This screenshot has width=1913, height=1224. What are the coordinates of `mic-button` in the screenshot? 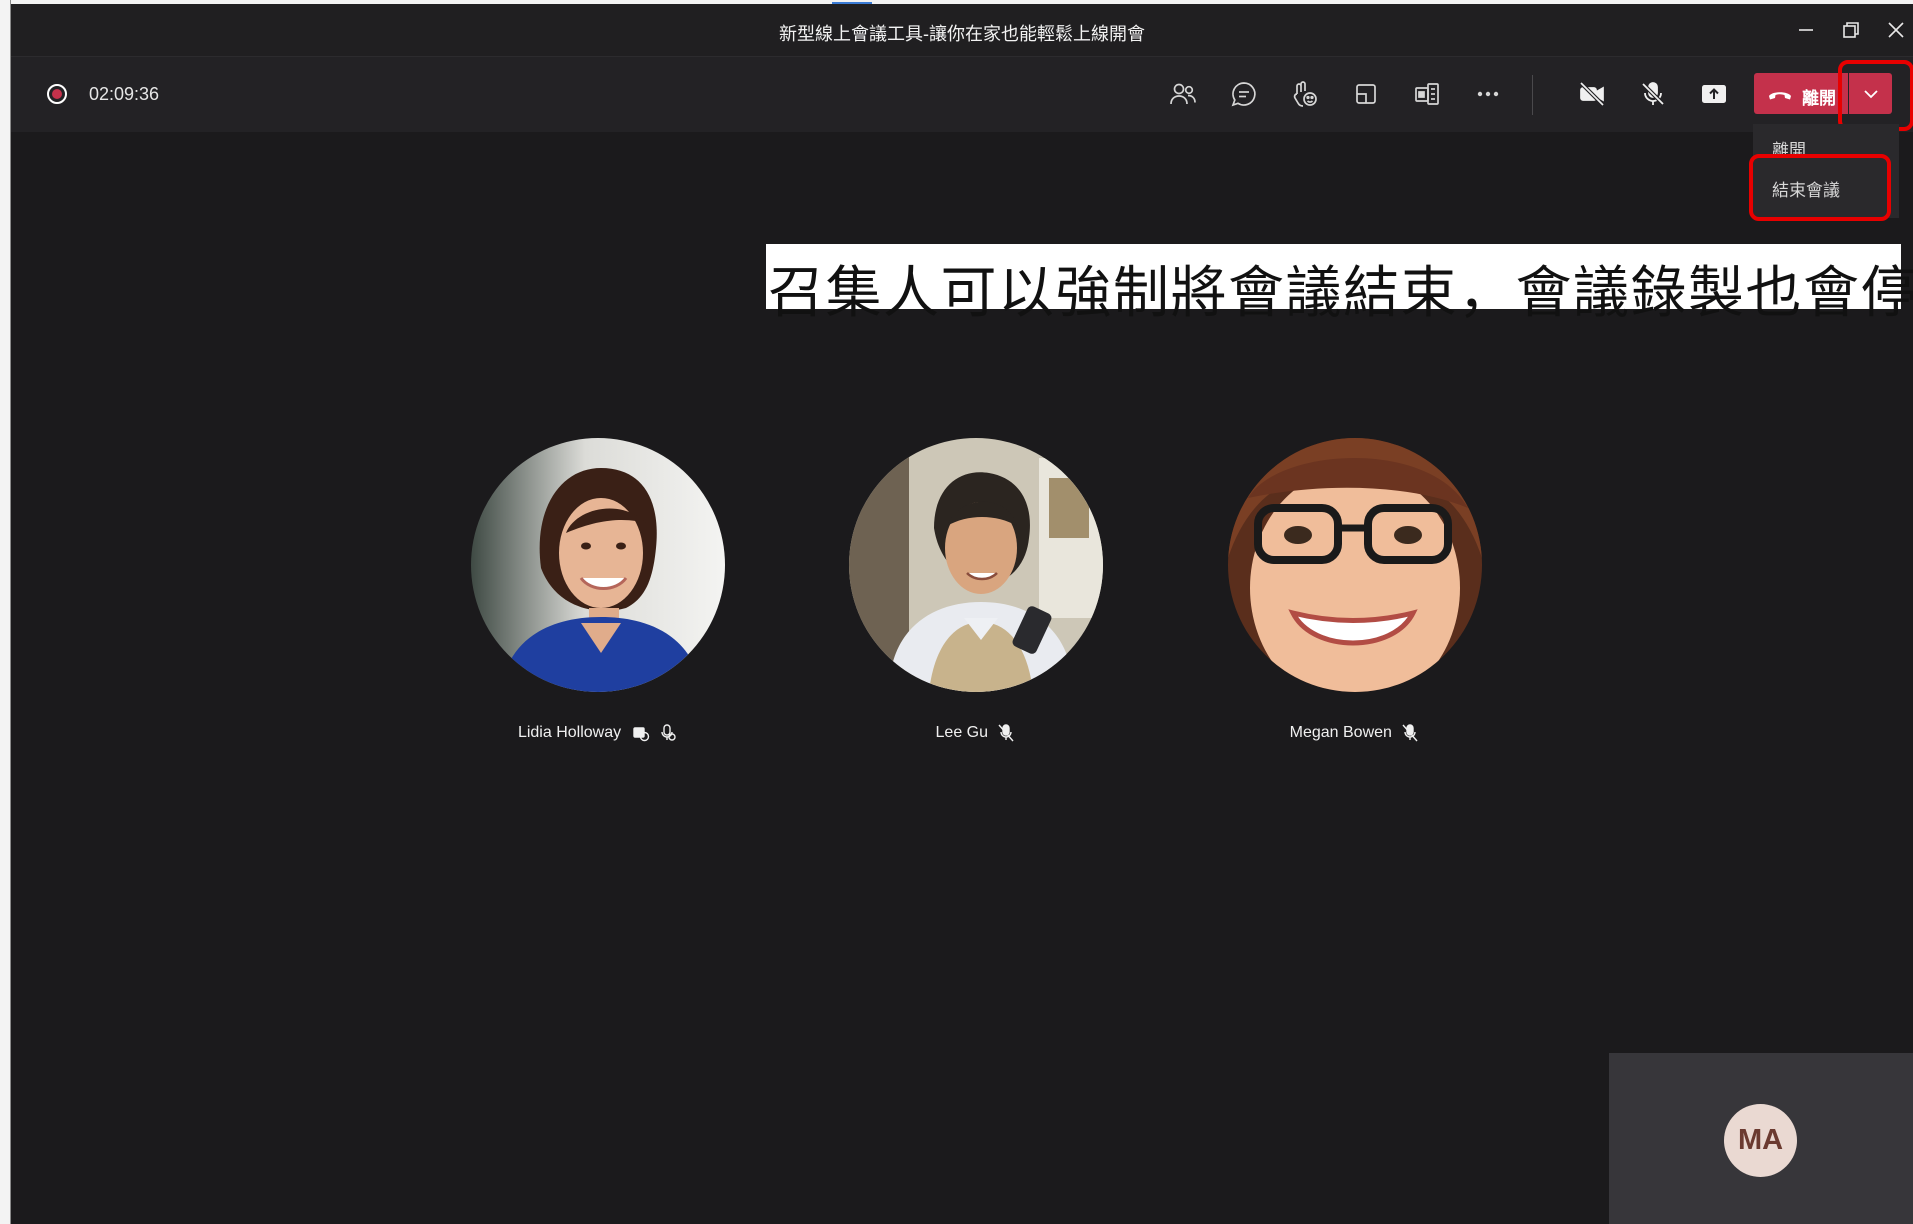 It's located at (1653, 94).